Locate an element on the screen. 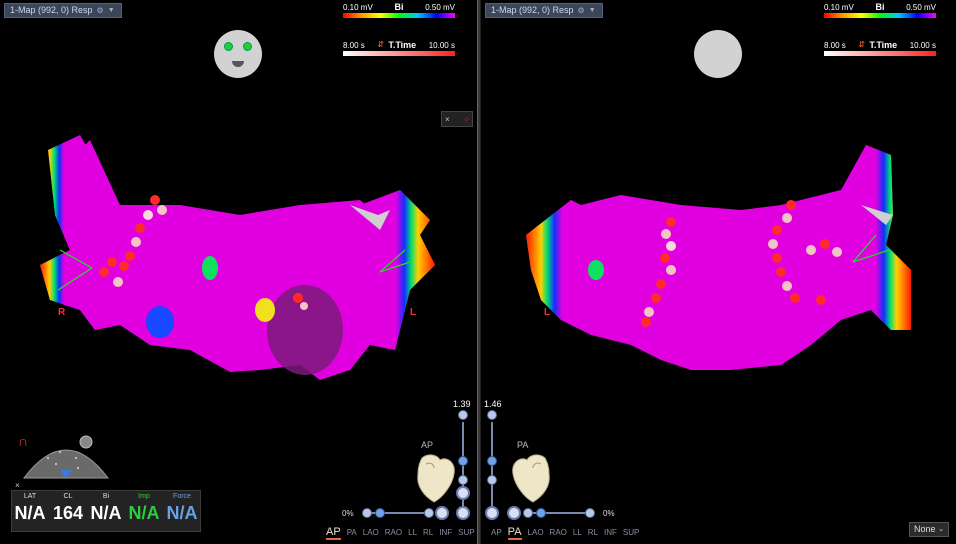 The width and height of the screenshot is (956, 544). close-icon: × is located at coordinates (17, 485).